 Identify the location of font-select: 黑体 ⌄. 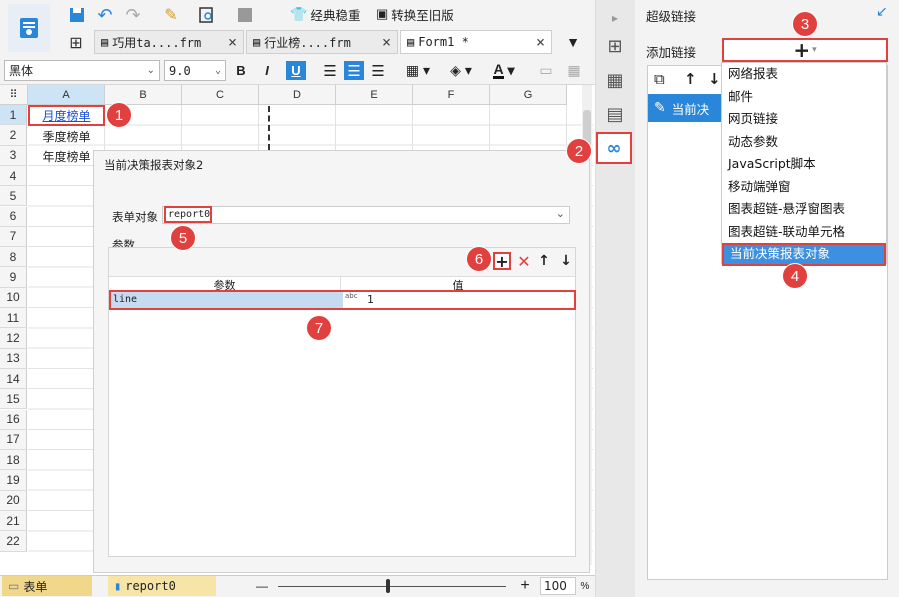
(82, 70).